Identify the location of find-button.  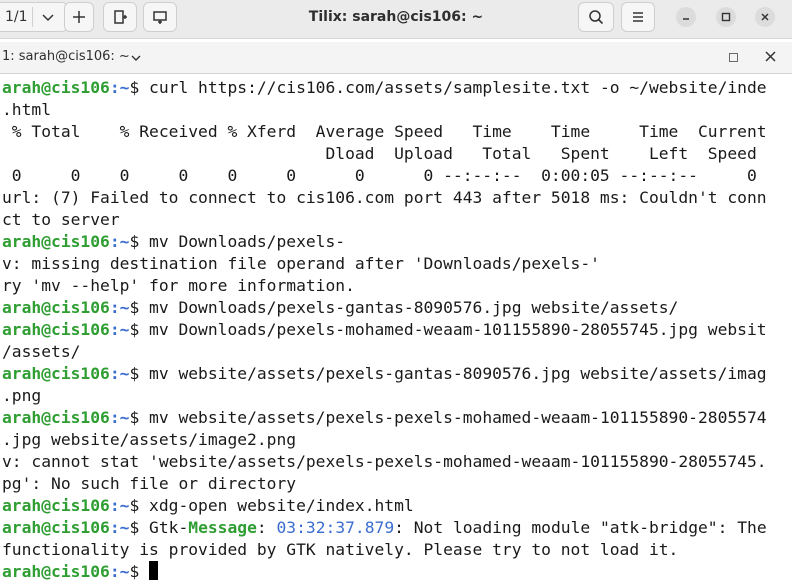
(596, 17).